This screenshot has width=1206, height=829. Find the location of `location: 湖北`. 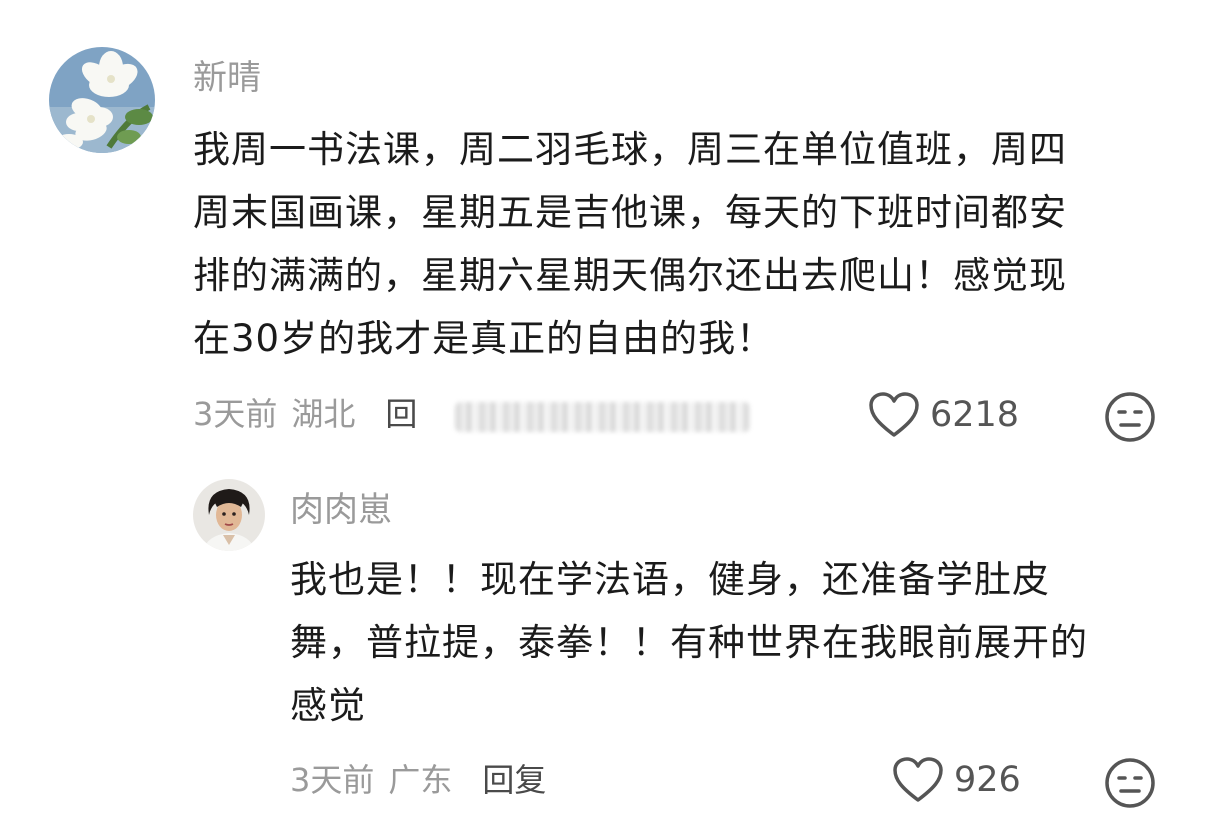

location: 湖北 is located at coordinates (323, 414).